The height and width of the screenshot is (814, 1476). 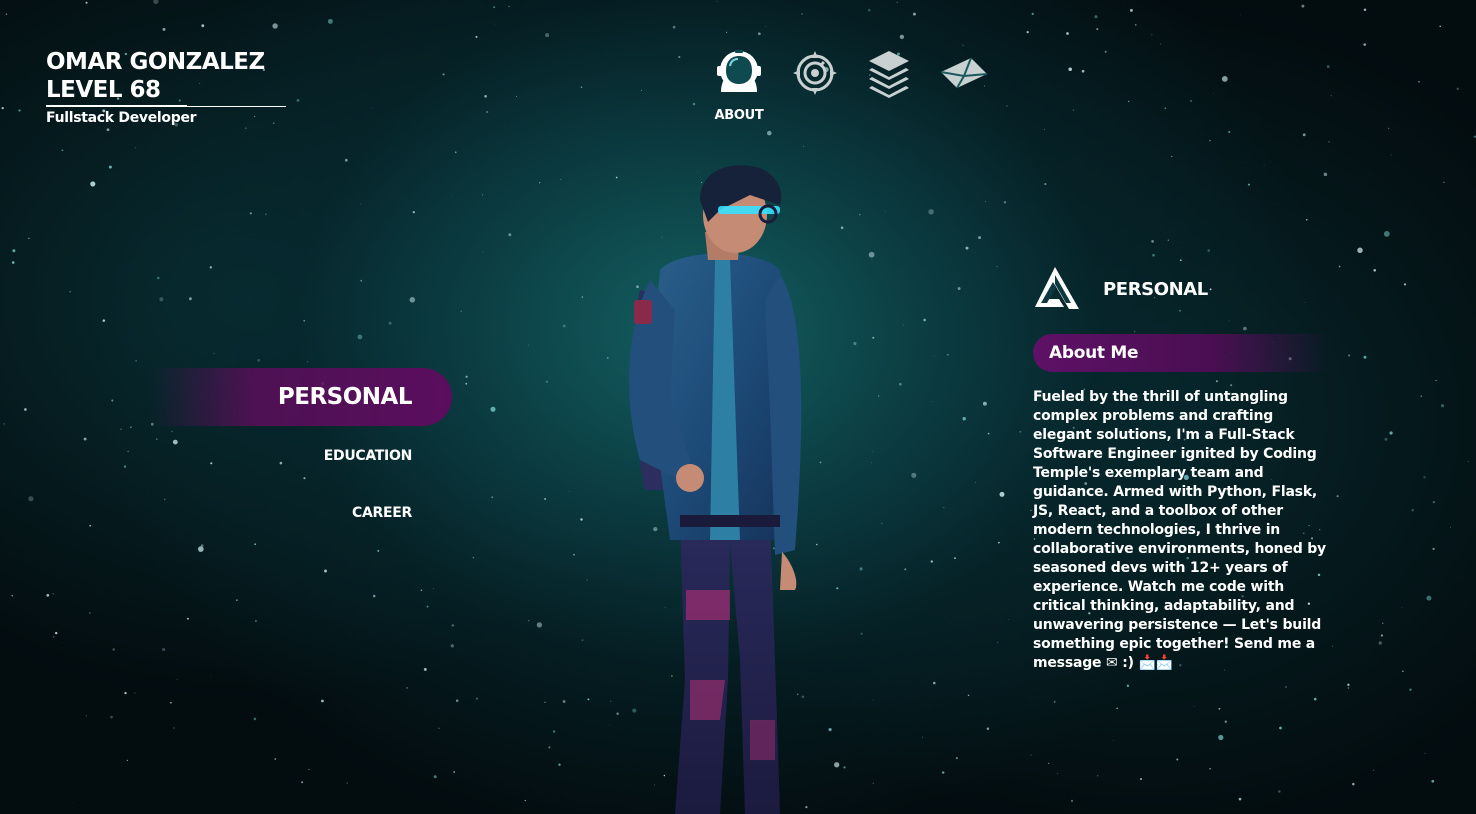 I want to click on nav-skills, so click(x=815, y=73).